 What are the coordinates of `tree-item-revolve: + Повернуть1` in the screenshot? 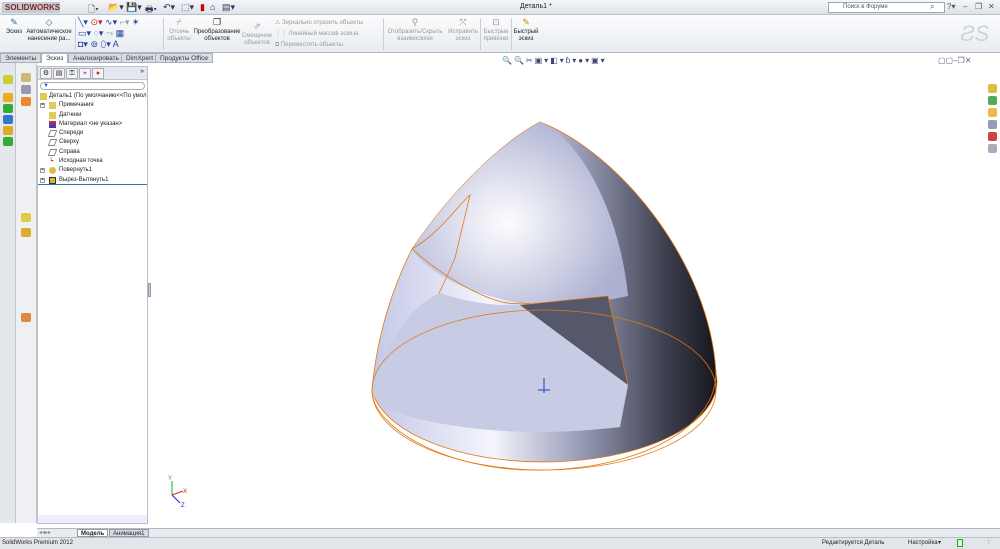 It's located at (92, 170).